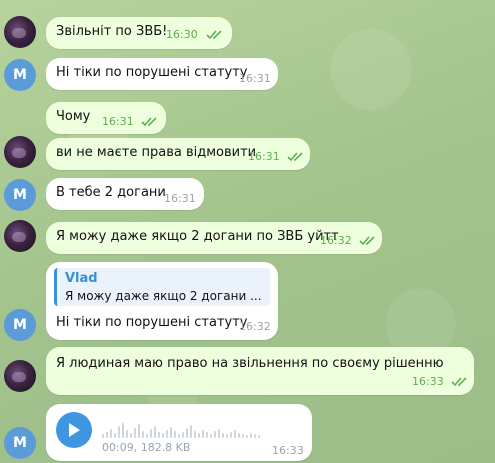 The image size is (495, 463). I want to click on play-button, so click(74, 430).